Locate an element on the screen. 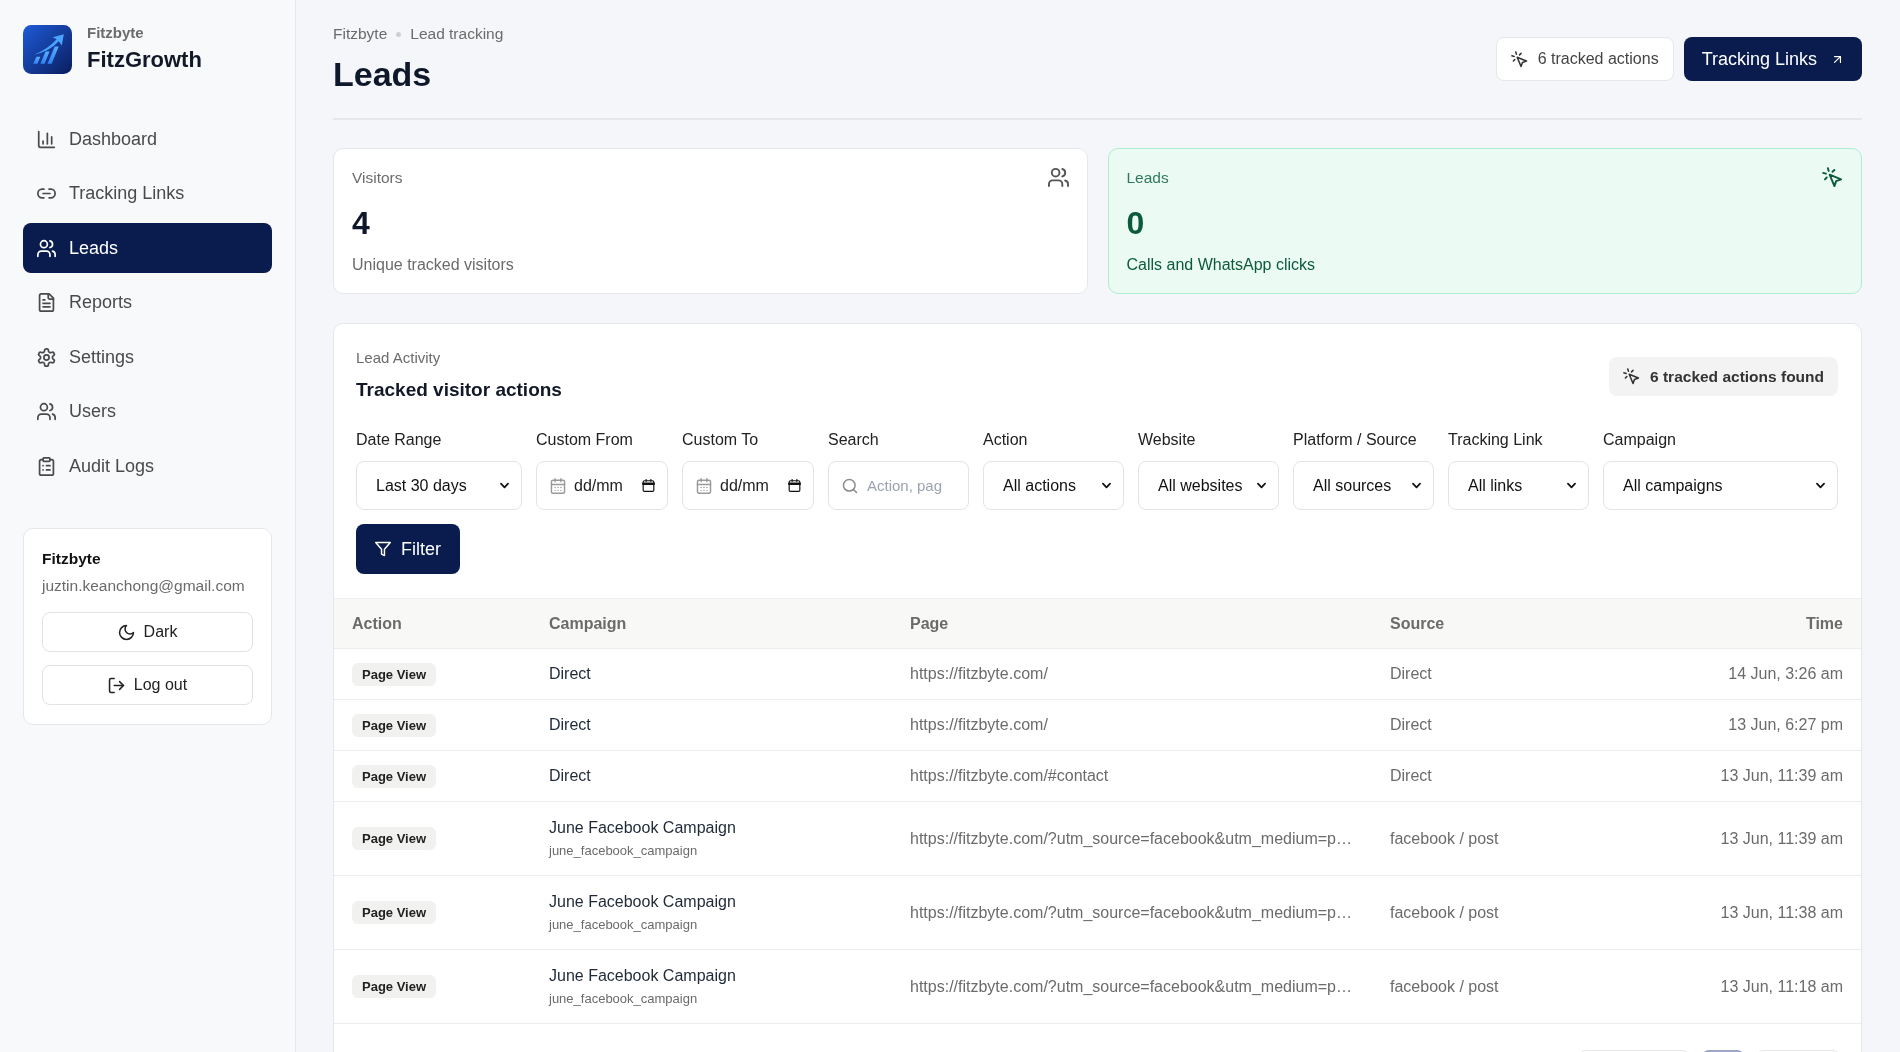  time-text: 13 Jun, 11:18 am is located at coordinates (1781, 986).